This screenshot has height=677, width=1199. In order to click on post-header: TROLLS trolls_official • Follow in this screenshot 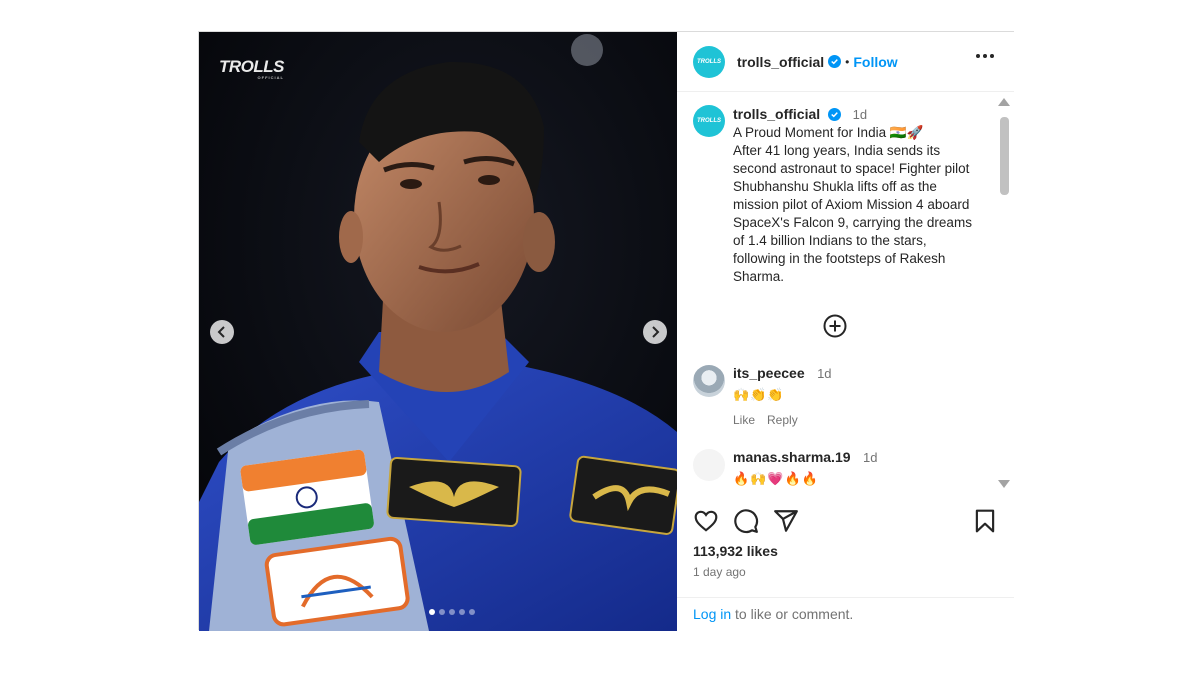, I will do `click(845, 62)`.